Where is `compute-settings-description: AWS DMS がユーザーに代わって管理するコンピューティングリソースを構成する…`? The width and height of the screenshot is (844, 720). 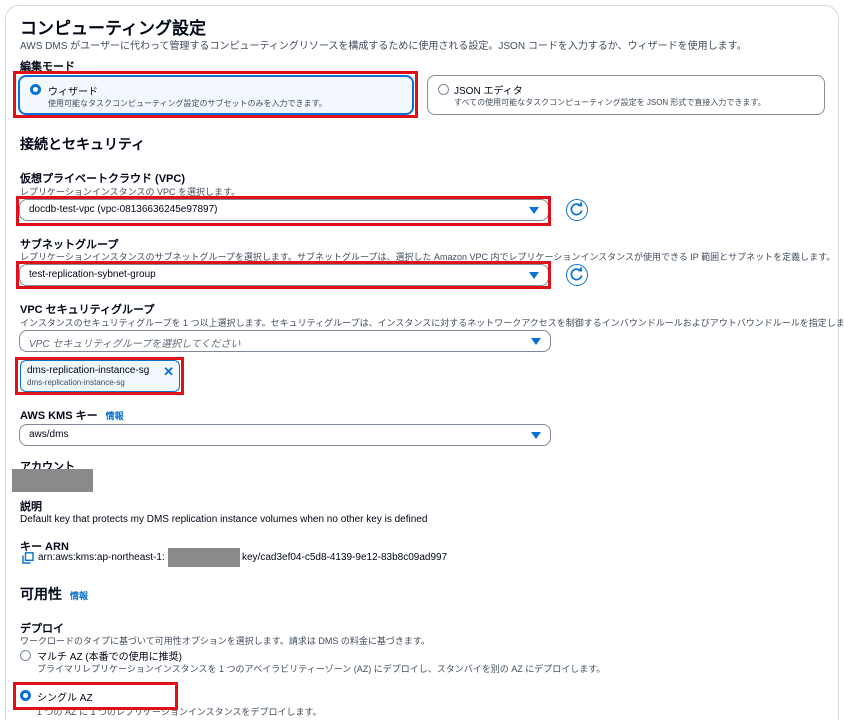
compute-settings-description: AWS DMS がユーザーに代わって管理するコンピューティングリソースを構成する… is located at coordinates (383, 46).